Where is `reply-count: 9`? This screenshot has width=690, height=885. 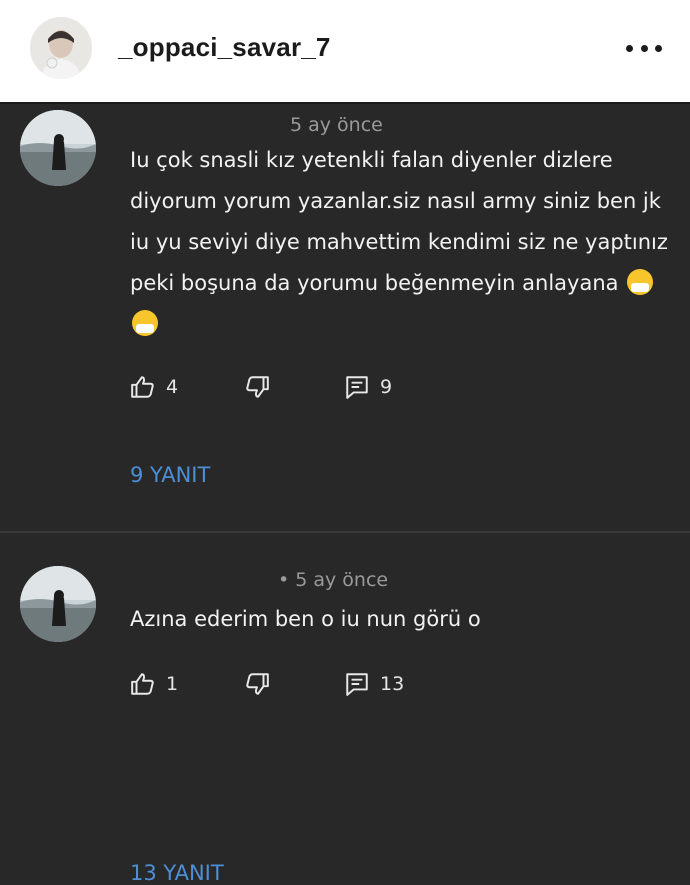 reply-count: 9 is located at coordinates (386, 387).